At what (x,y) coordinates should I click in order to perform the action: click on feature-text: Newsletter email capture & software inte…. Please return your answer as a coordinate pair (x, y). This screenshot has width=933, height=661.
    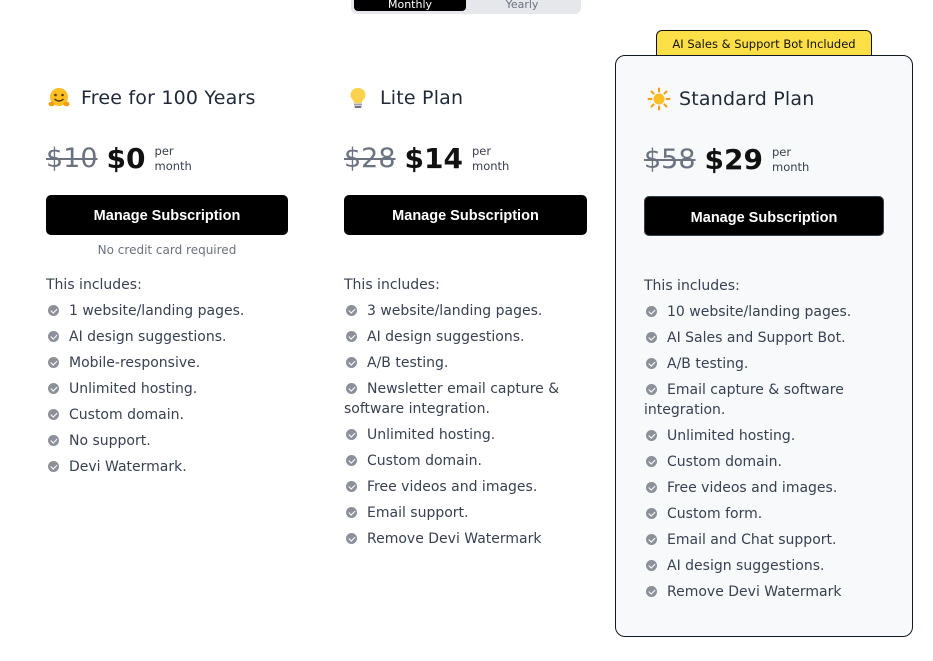
    Looking at the image, I should click on (452, 399).